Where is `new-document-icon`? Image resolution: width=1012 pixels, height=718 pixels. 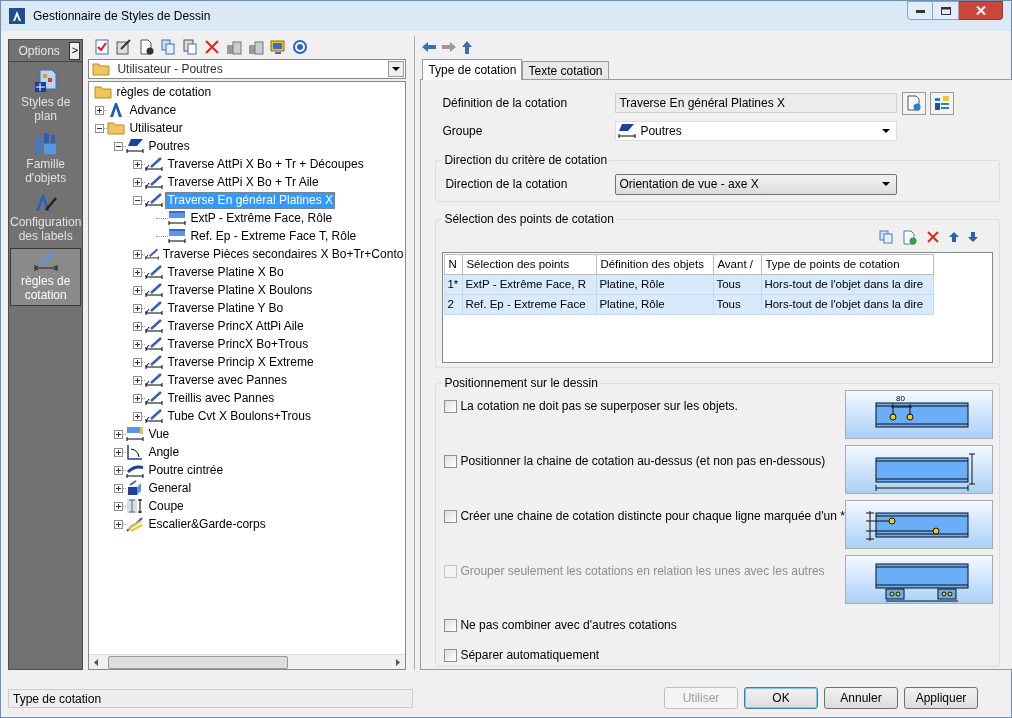 new-document-icon is located at coordinates (914, 103).